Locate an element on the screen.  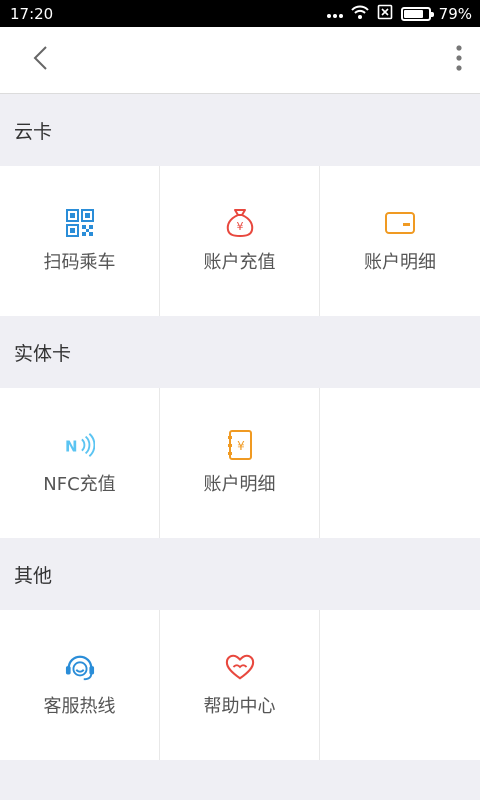
section-header-cloud-card: 云卡 is located at coordinates (33, 131).